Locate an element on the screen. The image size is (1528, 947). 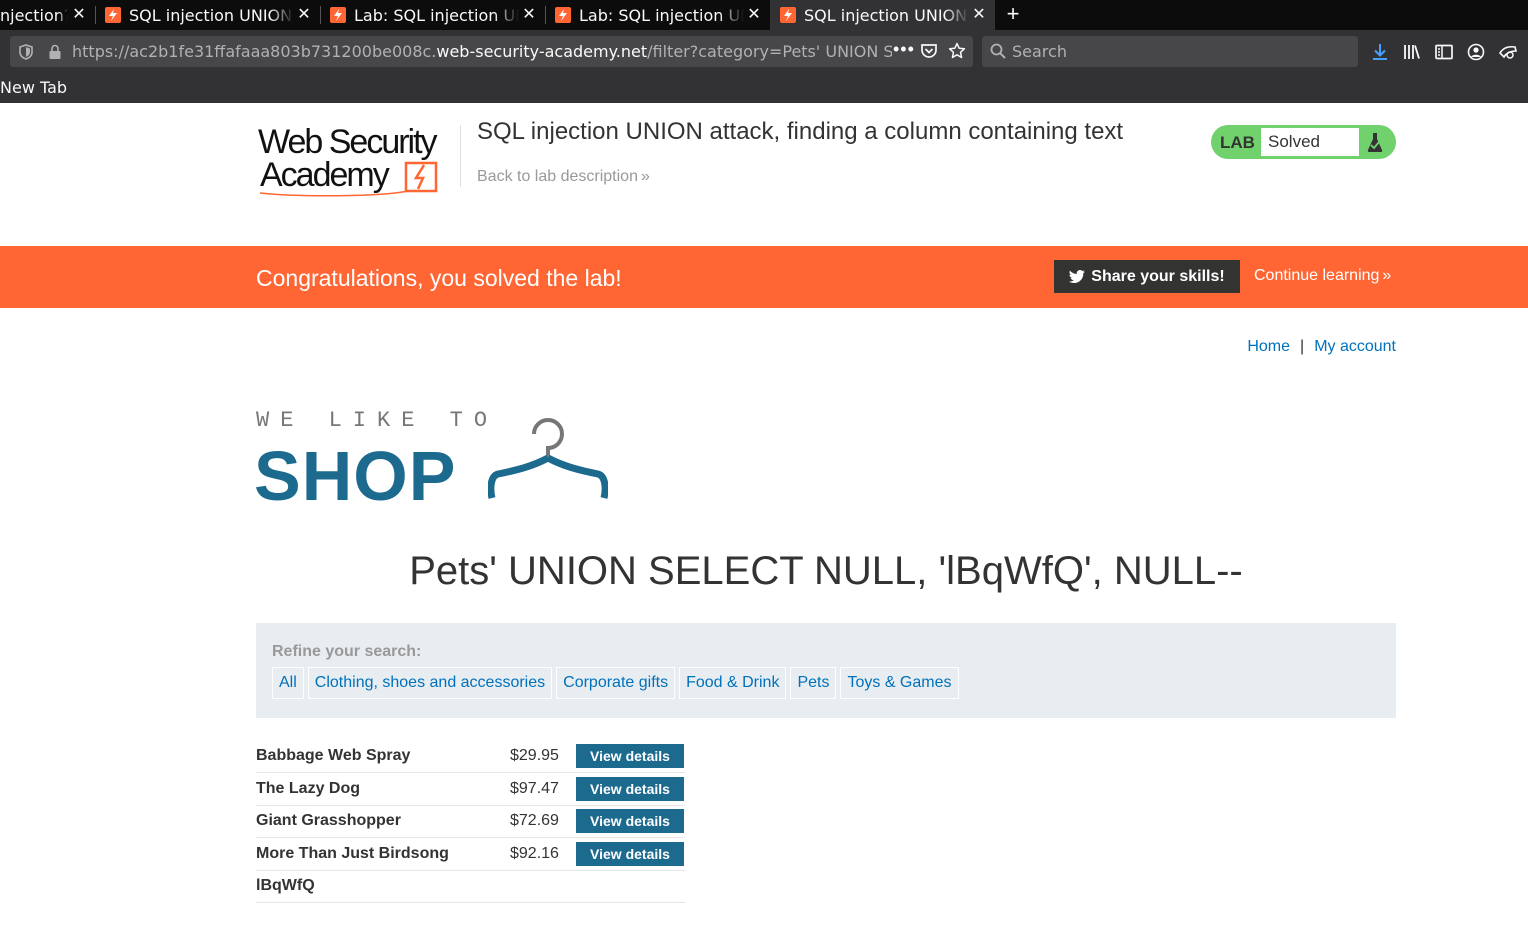
product-name: Babbage Web Spray is located at coordinates (383, 756).